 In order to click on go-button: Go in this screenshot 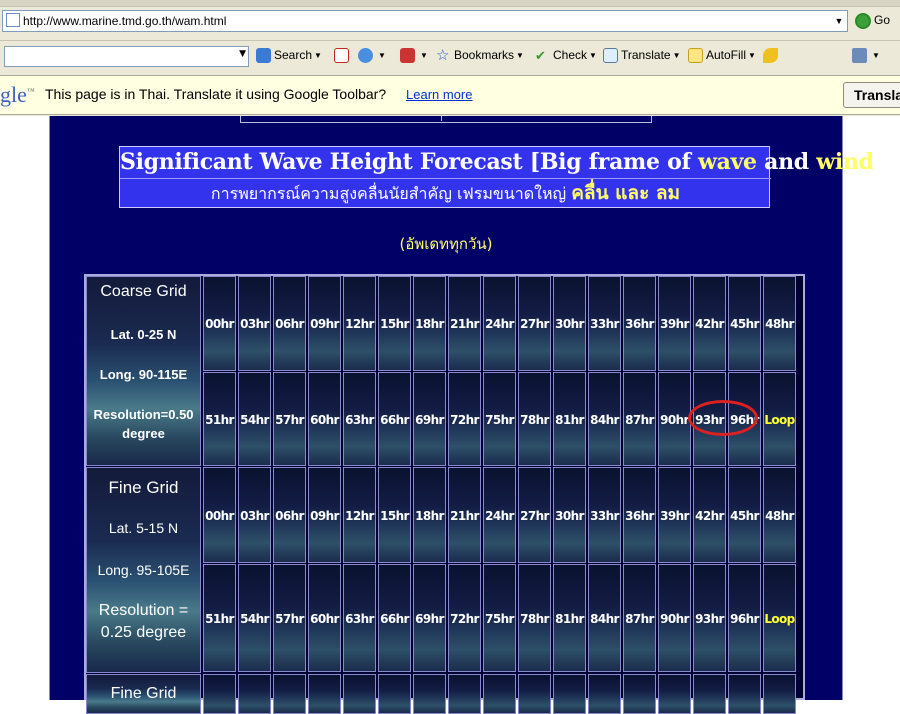, I will do `click(872, 21)`.